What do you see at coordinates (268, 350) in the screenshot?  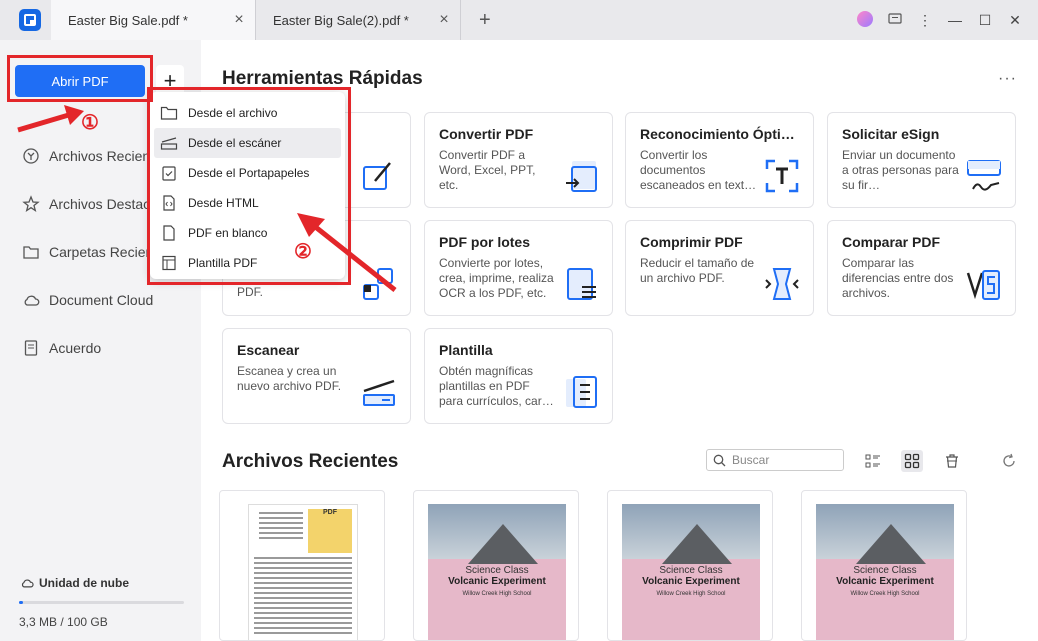 I see `card-title: Escanear` at bounding box center [268, 350].